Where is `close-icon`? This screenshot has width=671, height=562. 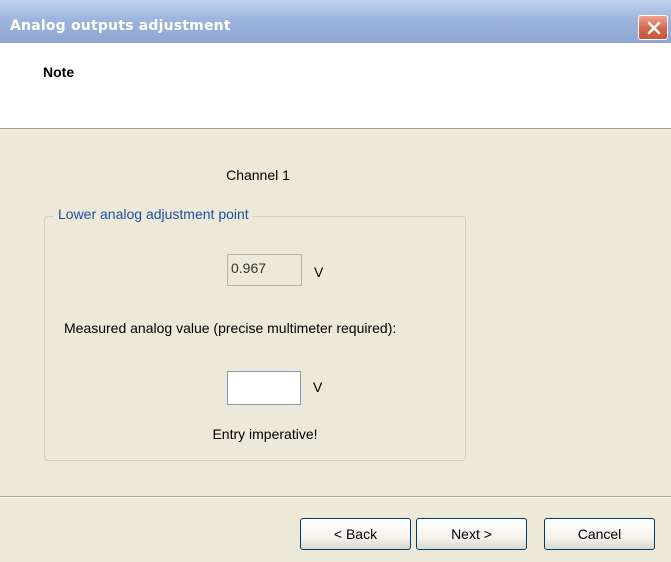
close-icon is located at coordinates (654, 28).